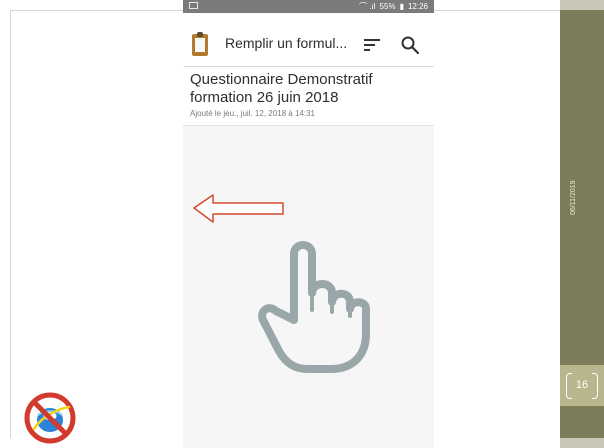 The image size is (604, 448). I want to click on sort-icon, so click(372, 45).